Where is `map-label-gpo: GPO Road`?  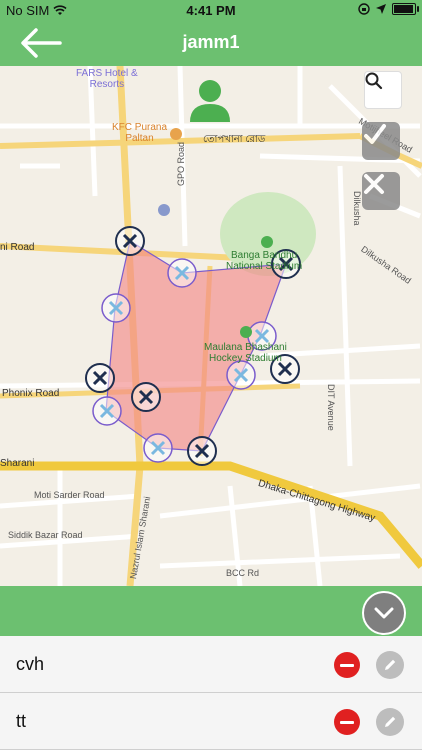
map-label-gpo: GPO Road is located at coordinates (181, 163).